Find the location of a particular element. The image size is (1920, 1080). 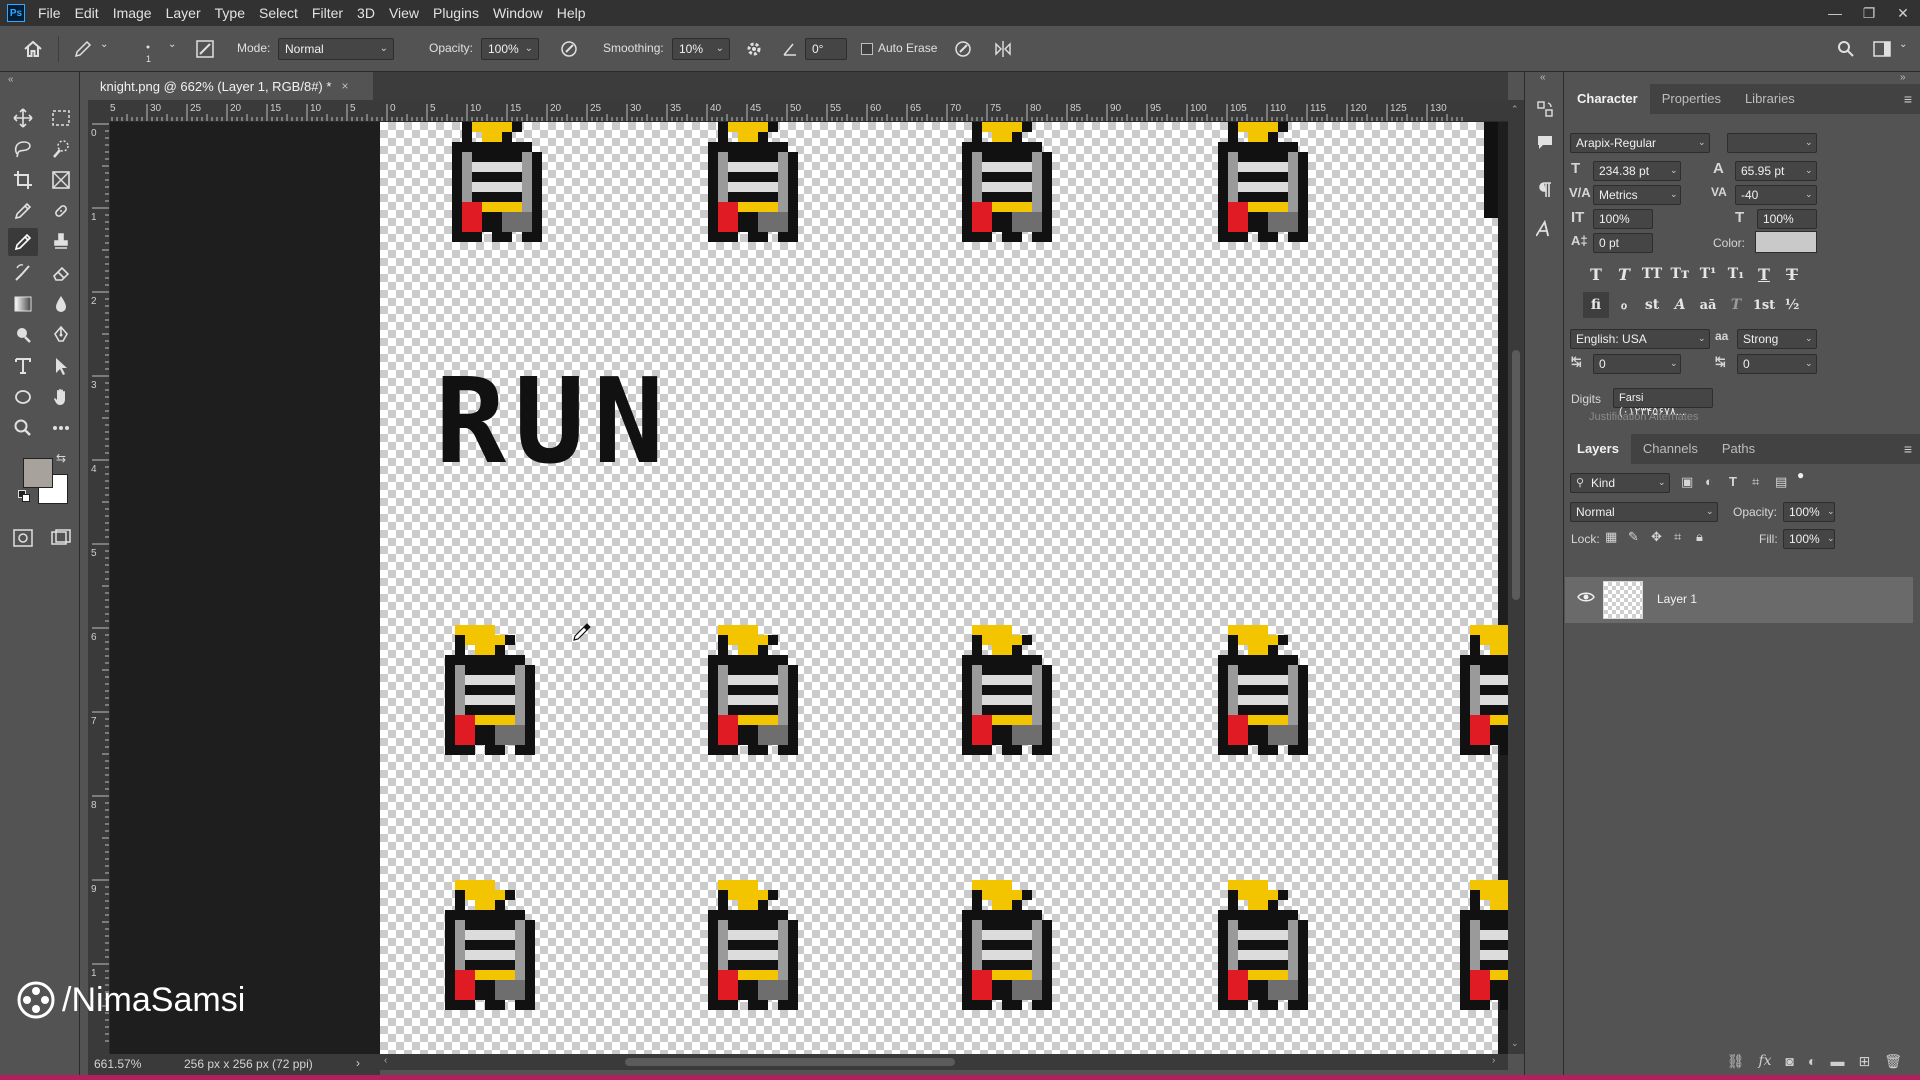

filter-type-icon: T is located at coordinates (1733, 481).